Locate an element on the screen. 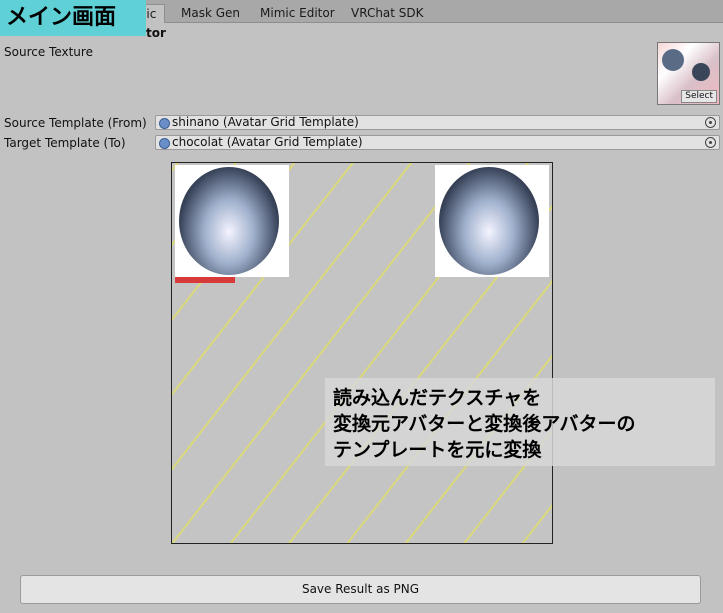 This screenshot has width=723, height=613. main-screen-badge: メイン画面 is located at coordinates (73, 18).